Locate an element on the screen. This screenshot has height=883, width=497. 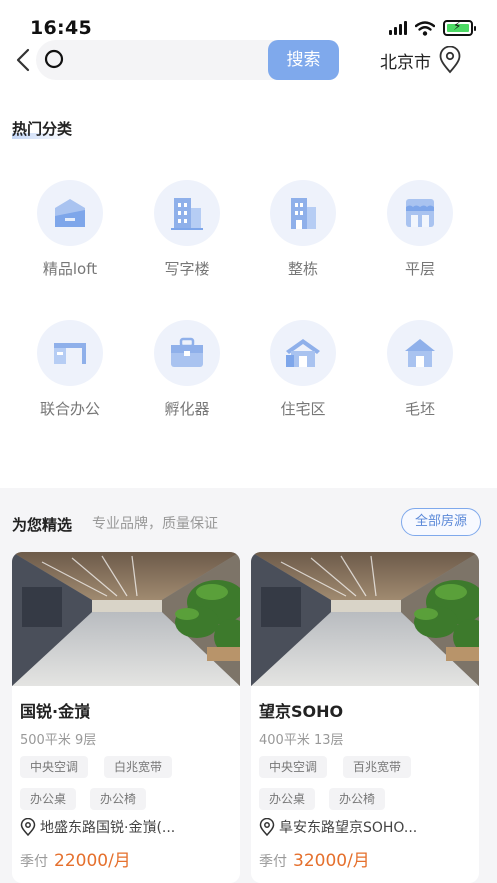
listing-name: 望京SOHO is located at coordinates (301, 711).